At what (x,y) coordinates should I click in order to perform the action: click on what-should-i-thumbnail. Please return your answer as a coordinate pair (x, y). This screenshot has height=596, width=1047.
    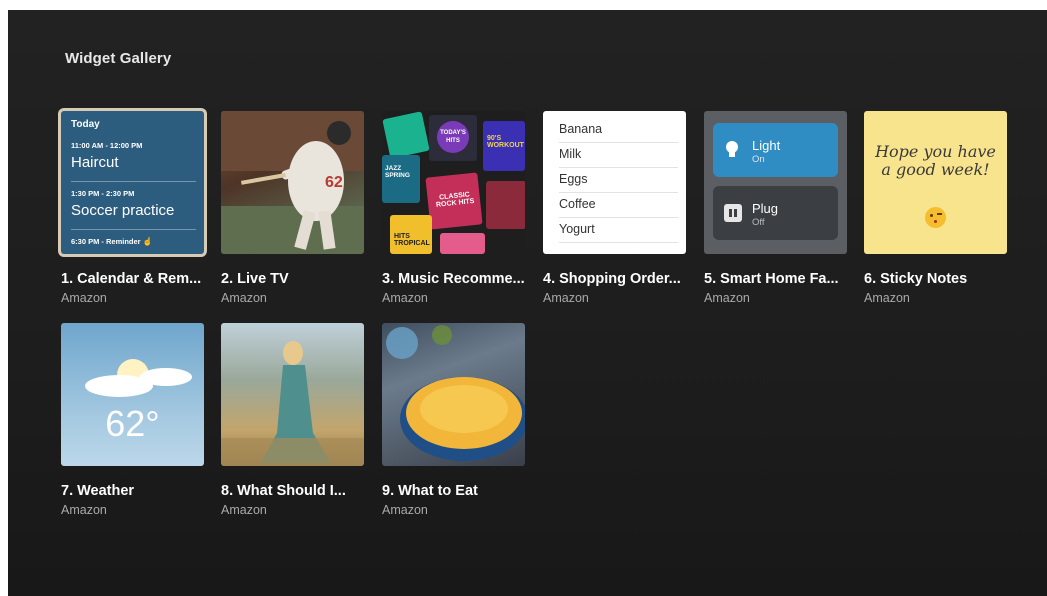
    Looking at the image, I should click on (292, 394).